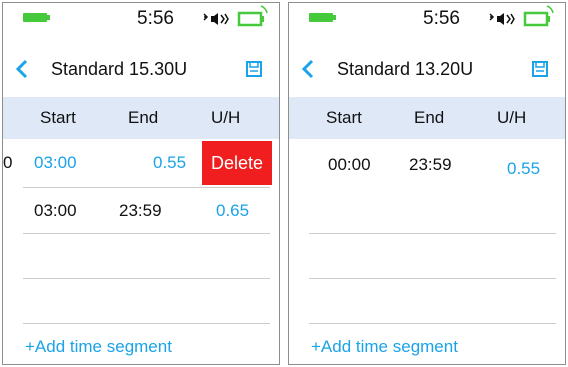  Describe the element at coordinates (55, 211) in the screenshot. I see `row-start: 03:00` at that location.